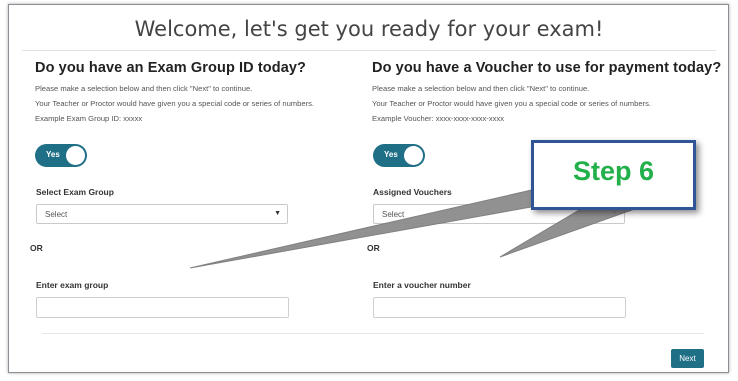  Describe the element at coordinates (613, 171) in the screenshot. I see `step-callout-text: Step 6` at that location.